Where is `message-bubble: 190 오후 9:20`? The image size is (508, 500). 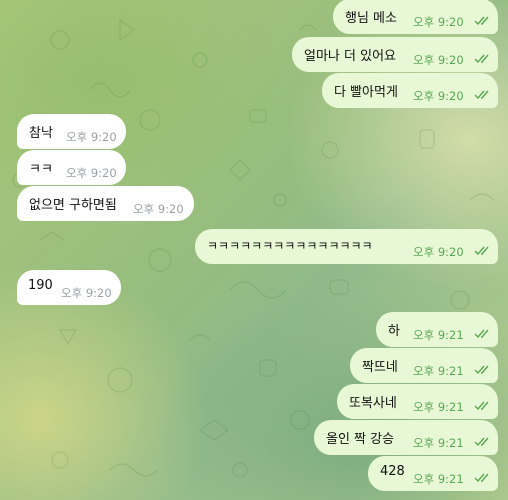
message-bubble: 190 오후 9:20 is located at coordinates (69, 287).